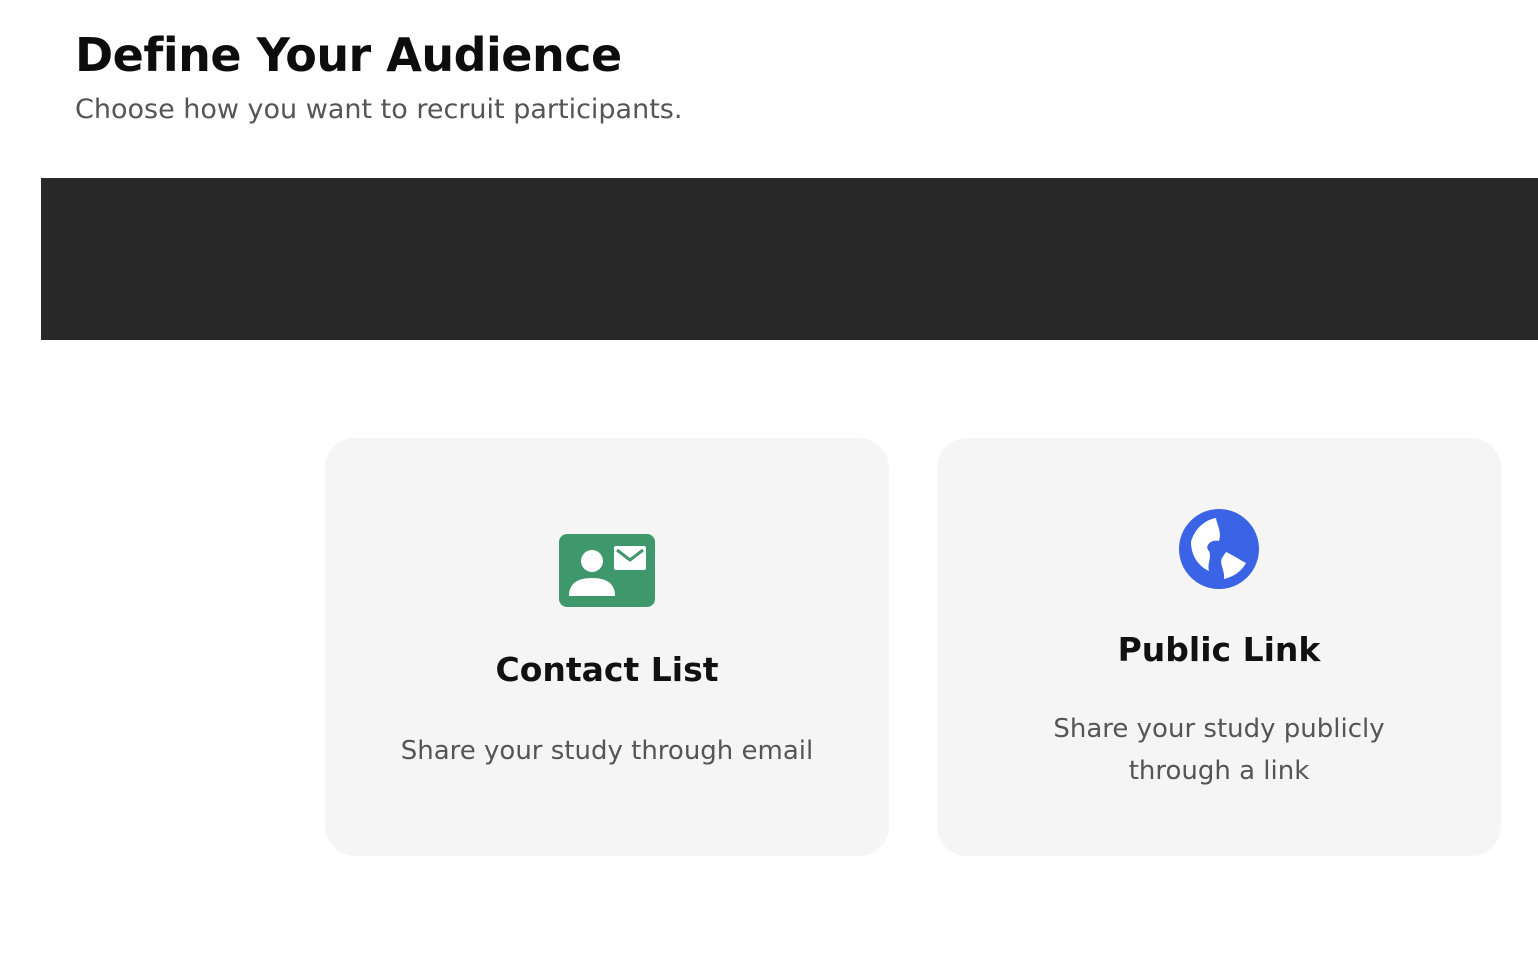 This screenshot has width=1538, height=958. What do you see at coordinates (607, 751) in the screenshot?
I see `contact-list-description: Share your study through email` at bounding box center [607, 751].